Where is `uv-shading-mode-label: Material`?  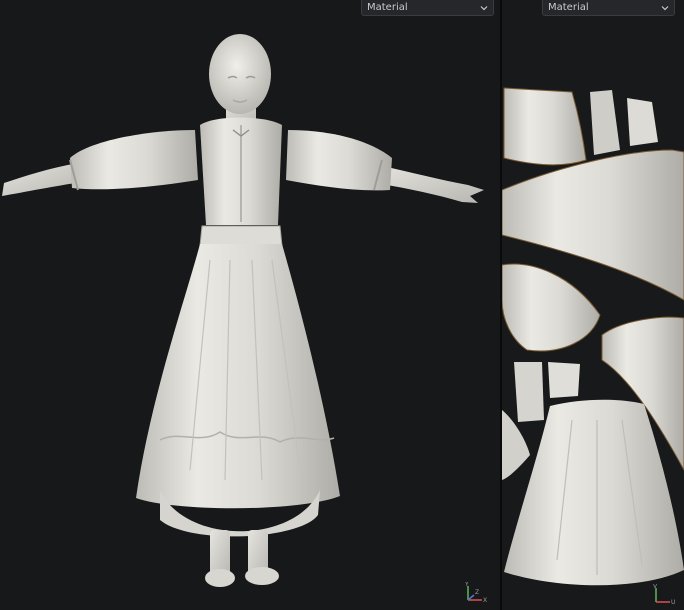
uv-shading-mode-label: Material is located at coordinates (568, 7).